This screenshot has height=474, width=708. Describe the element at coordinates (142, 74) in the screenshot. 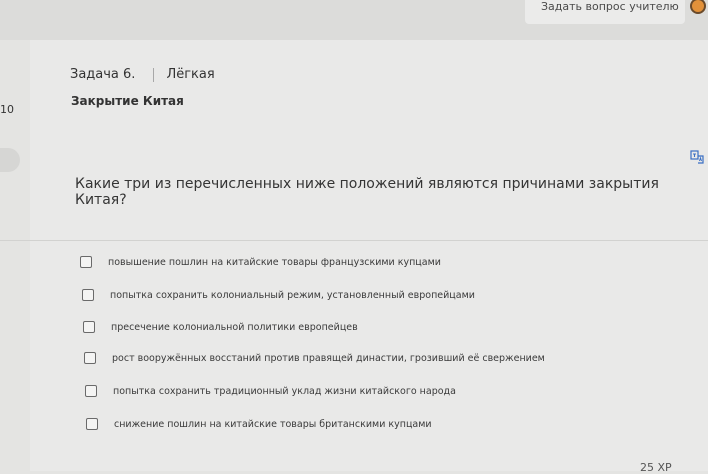

I see `task-meta: Задача 6. Лёгкая` at that location.